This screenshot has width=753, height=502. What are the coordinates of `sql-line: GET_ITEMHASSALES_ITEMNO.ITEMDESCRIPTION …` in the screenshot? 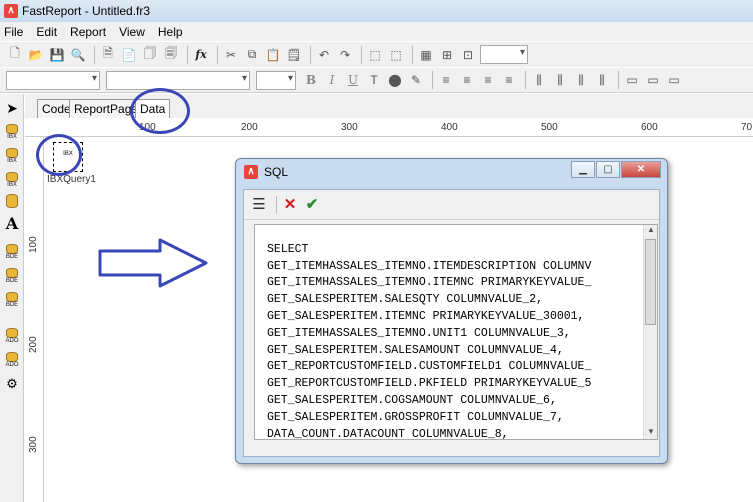 It's located at (429, 266).